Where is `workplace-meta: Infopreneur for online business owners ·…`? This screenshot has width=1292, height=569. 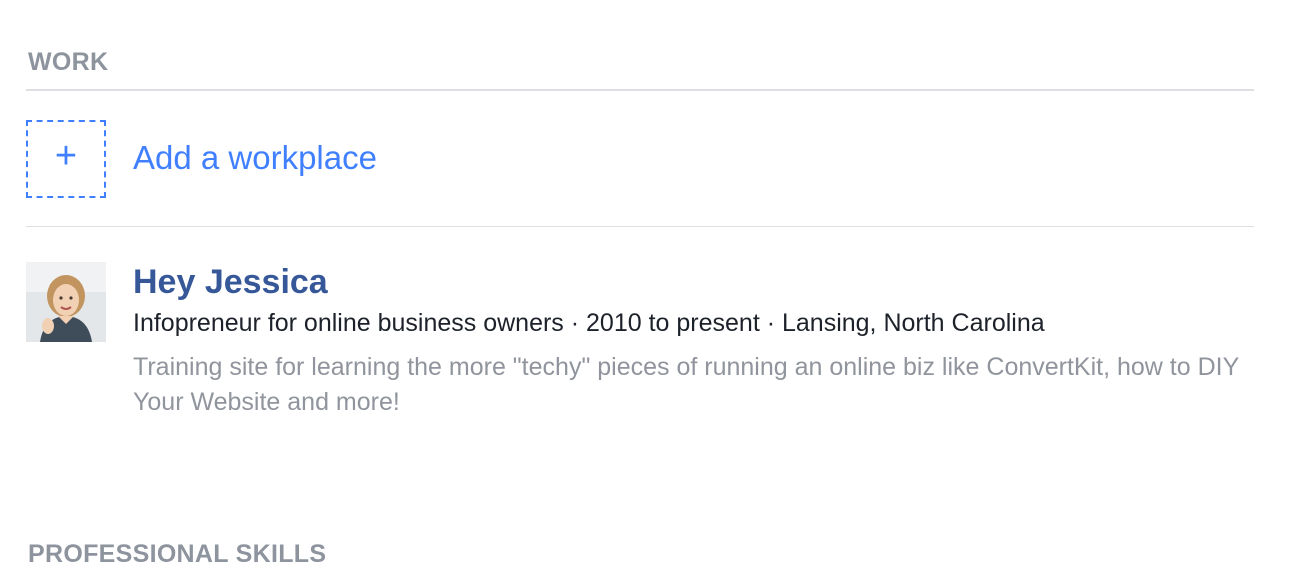 workplace-meta: Infopreneur for online business owners ·… is located at coordinates (589, 323).